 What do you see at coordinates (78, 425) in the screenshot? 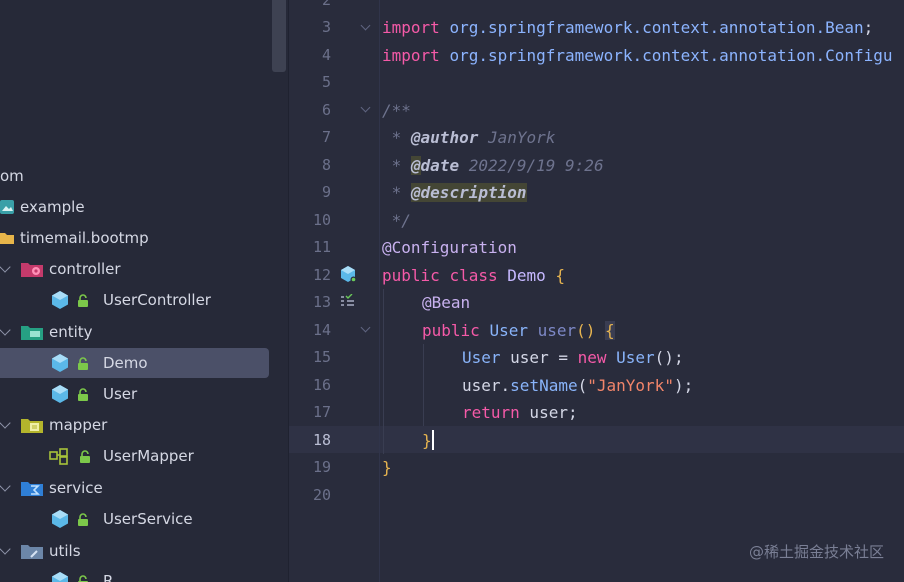
I see `tree-item-label: mapper` at bounding box center [78, 425].